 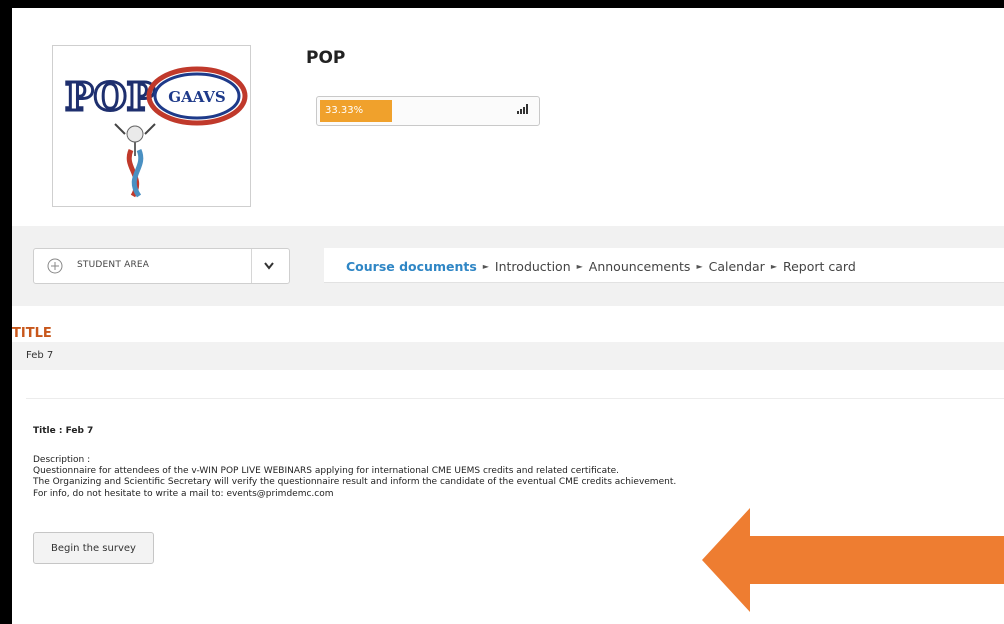 What do you see at coordinates (428, 111) in the screenshot?
I see `progress-bar: 33.33%` at bounding box center [428, 111].